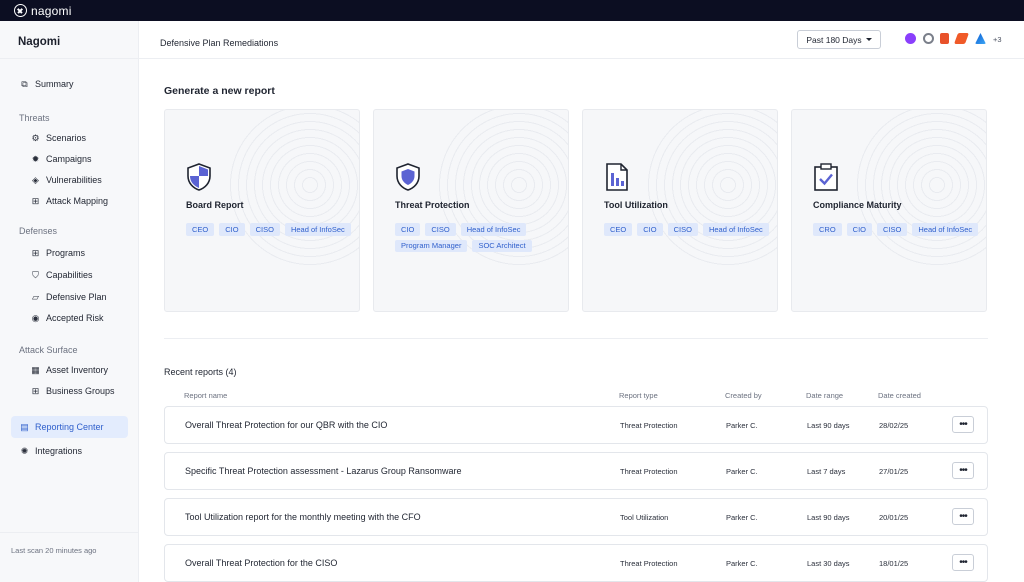 This screenshot has height=582, width=1024. Describe the element at coordinates (512, 10) in the screenshot. I see `top-bar: nagomi` at that location.